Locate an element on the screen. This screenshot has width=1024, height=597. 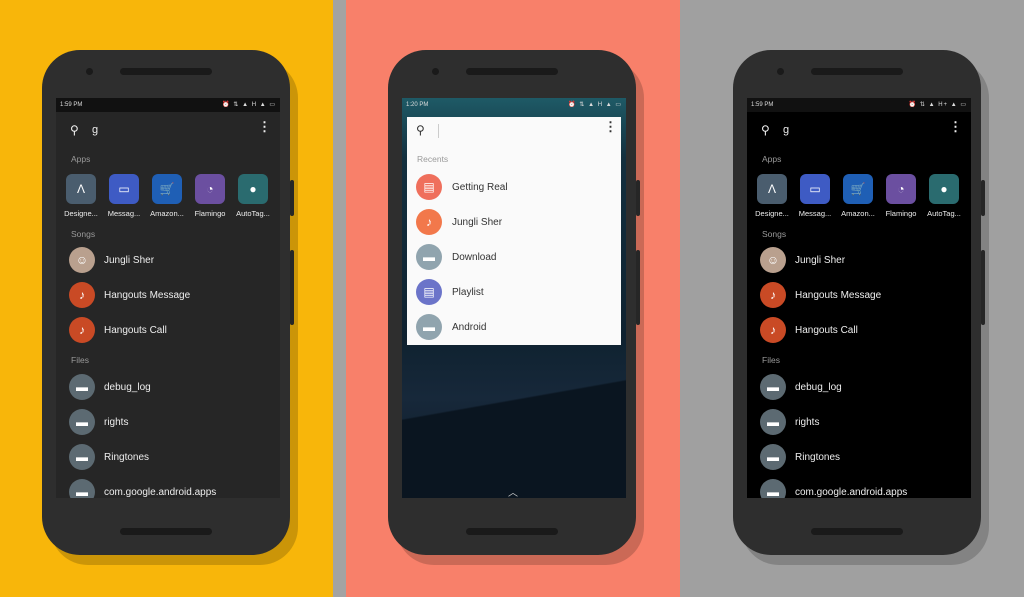
status-icons: ⏰ ⇅ ▲ H ▲ ▭ is located at coordinates (249, 105).